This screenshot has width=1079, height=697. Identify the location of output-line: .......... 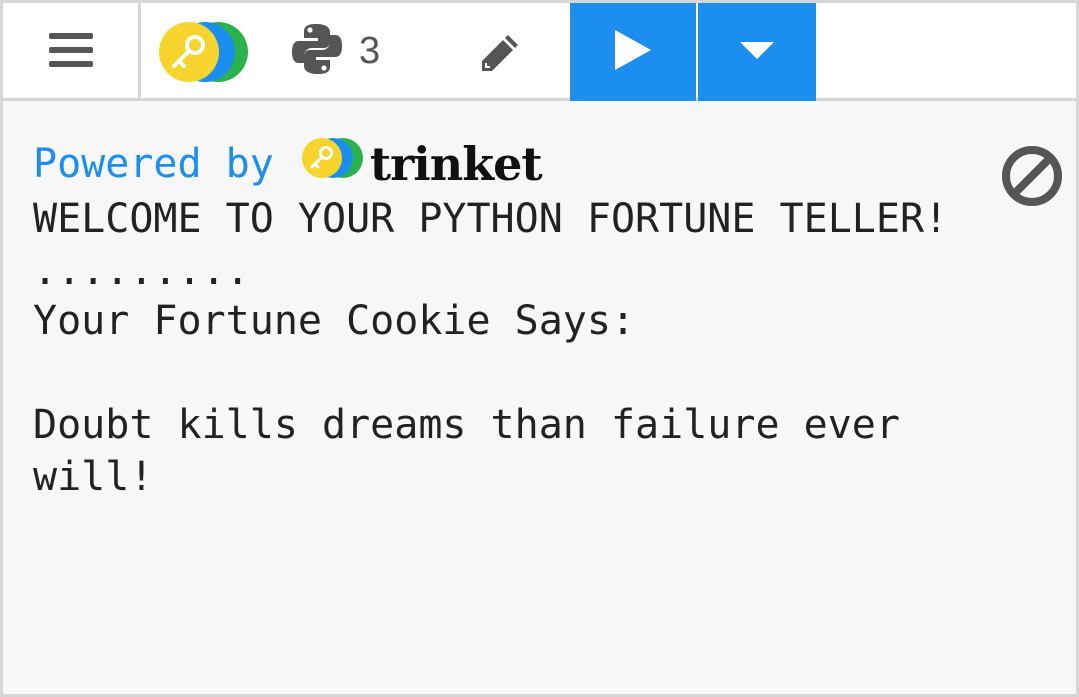
(141, 271).